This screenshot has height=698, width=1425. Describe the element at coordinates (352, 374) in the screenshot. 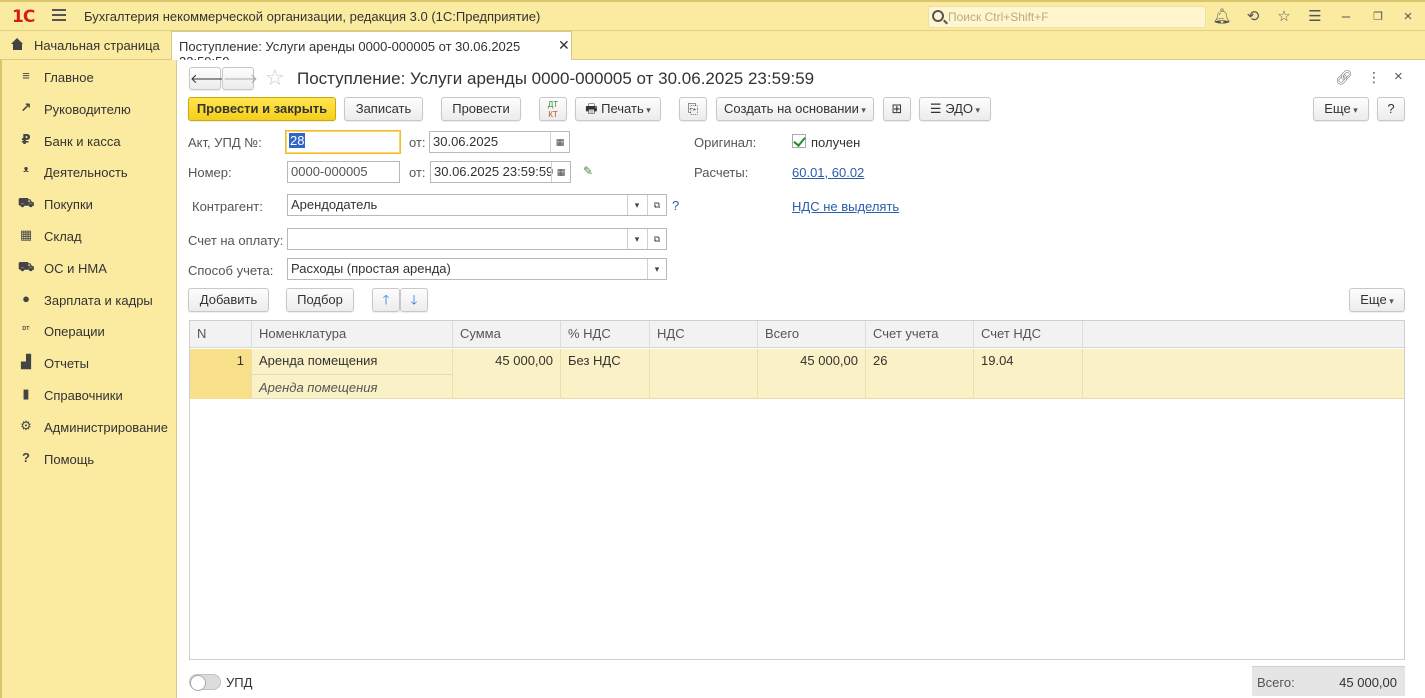

I see `cell-nomenclature: Аренда помещения Аренда помещения` at that location.